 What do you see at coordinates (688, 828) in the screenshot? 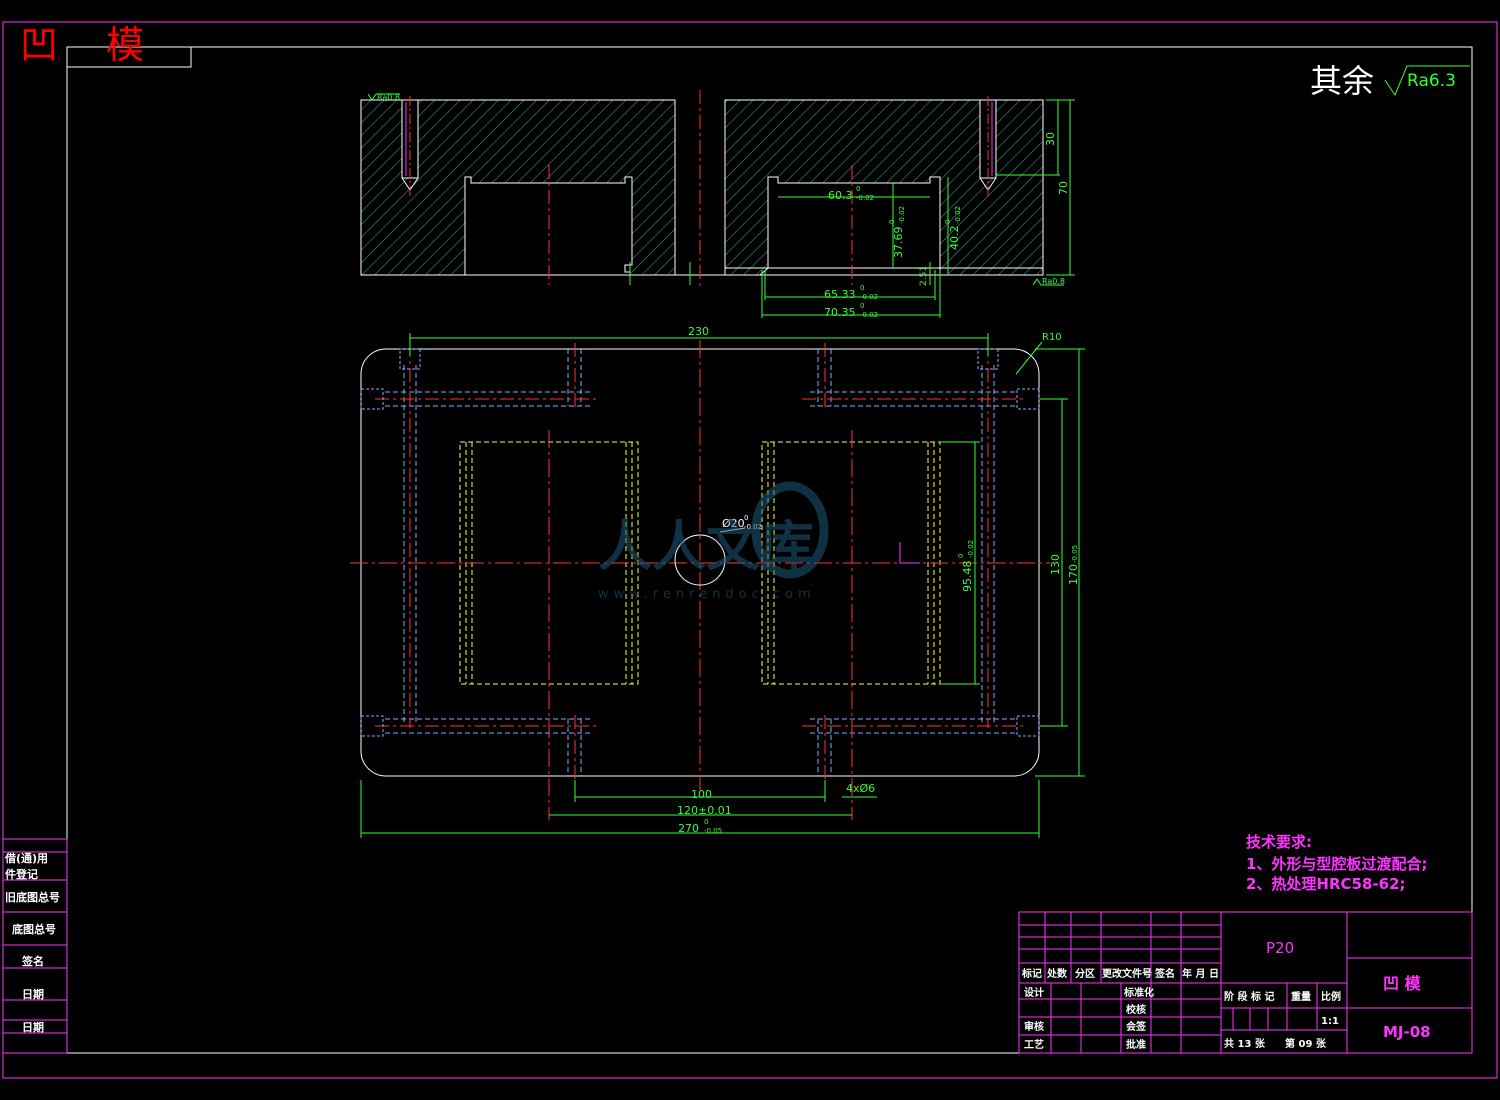
I see `dim-270: 270` at bounding box center [688, 828].